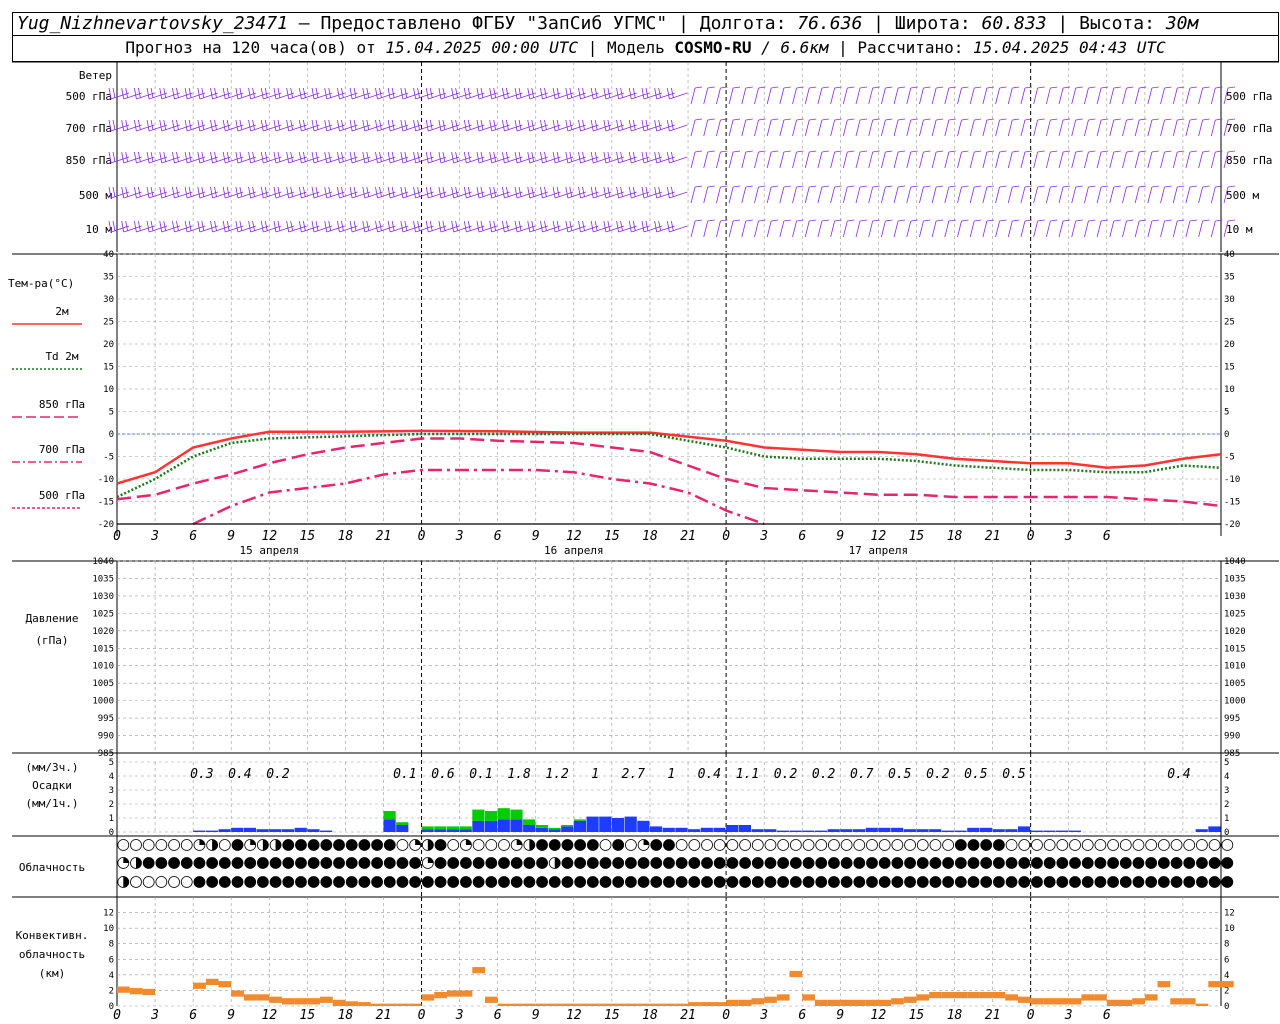  Describe the element at coordinates (1242, 195) in the screenshot. I see `wind-level-label-right: 500 м` at that location.